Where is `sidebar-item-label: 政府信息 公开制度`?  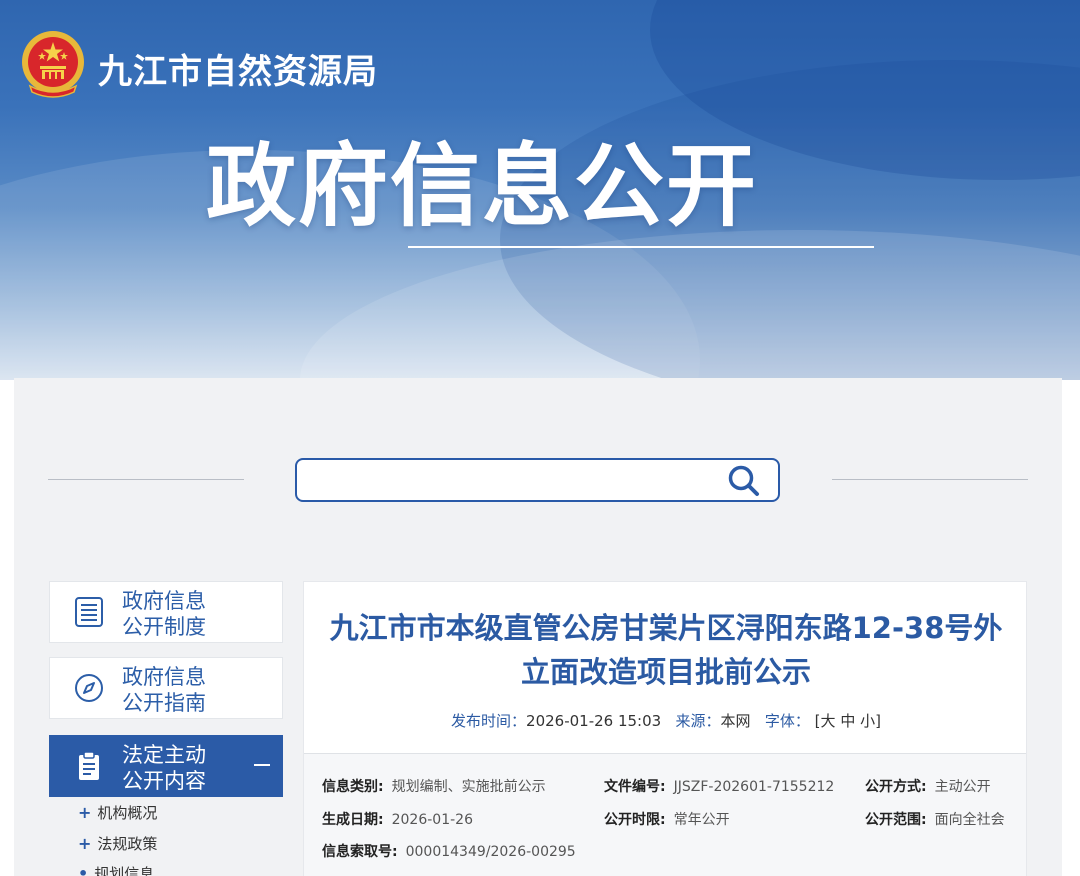 sidebar-item-label: 政府信息 公开制度 is located at coordinates (164, 614).